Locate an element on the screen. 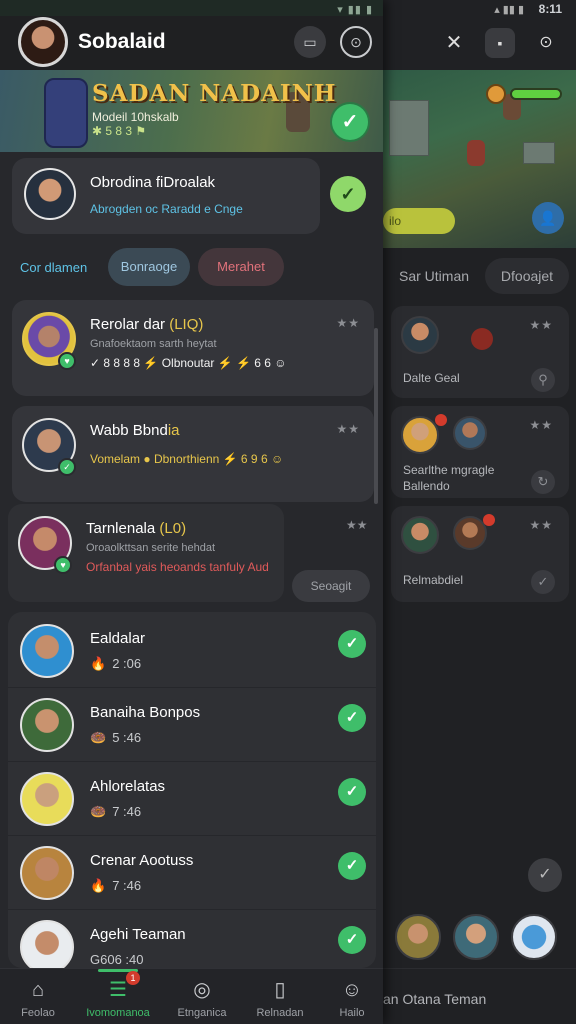 The height and width of the screenshot is (1024, 576). filter-chip-1: Bonraoge is located at coordinates (149, 267).